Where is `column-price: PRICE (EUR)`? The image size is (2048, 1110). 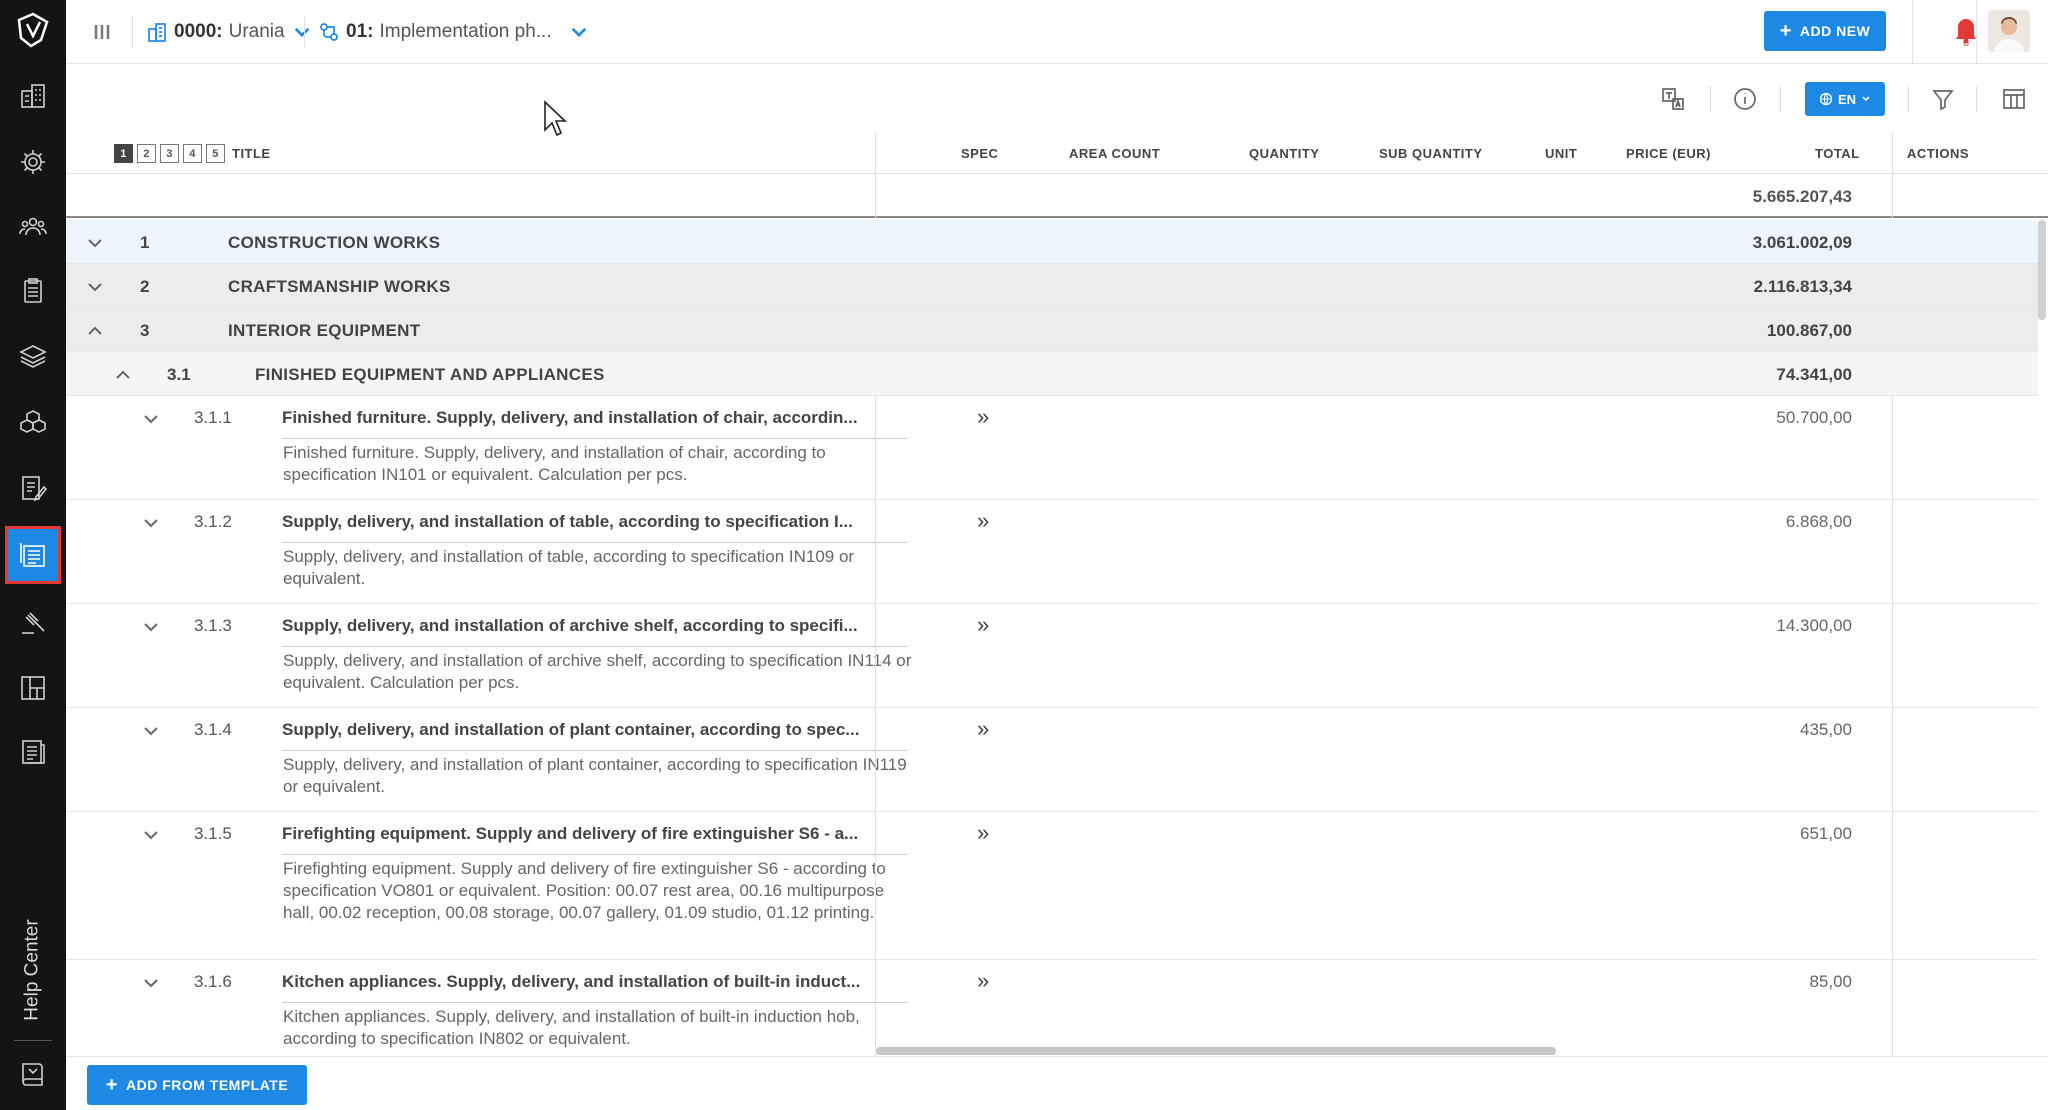
column-price: PRICE (EUR) is located at coordinates (1668, 153).